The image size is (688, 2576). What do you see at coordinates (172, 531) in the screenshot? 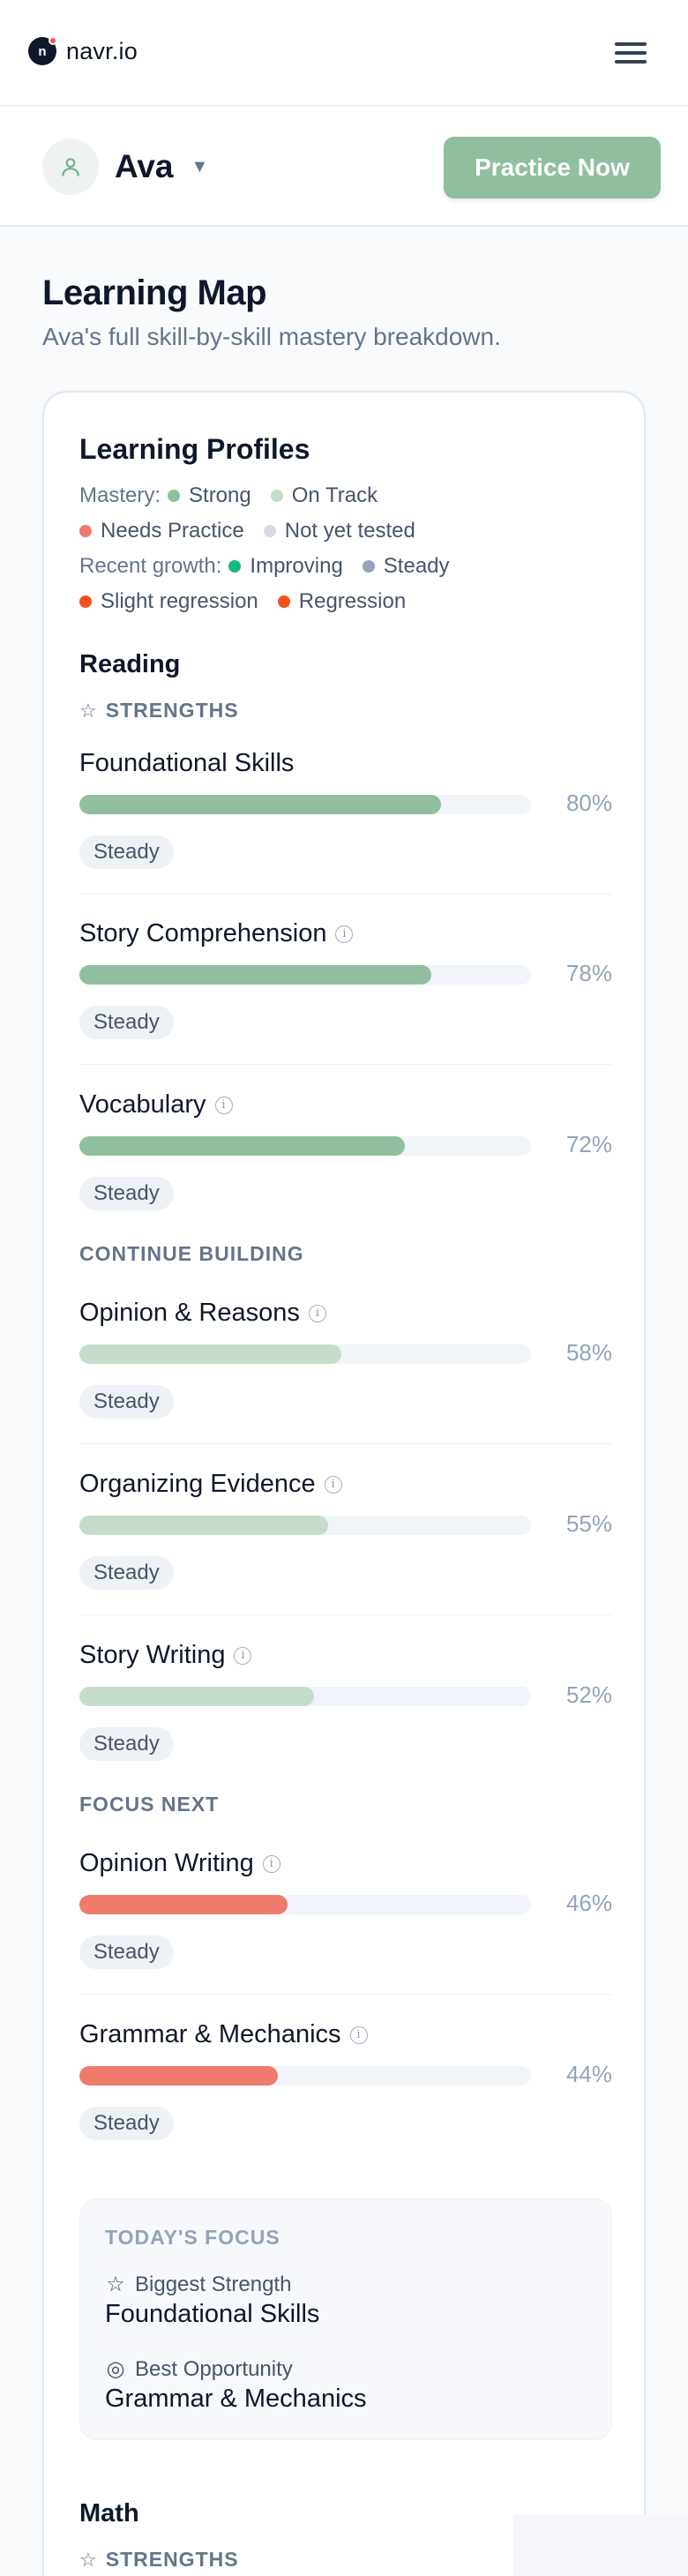
I see `legend-label: Needs Practice` at bounding box center [172, 531].